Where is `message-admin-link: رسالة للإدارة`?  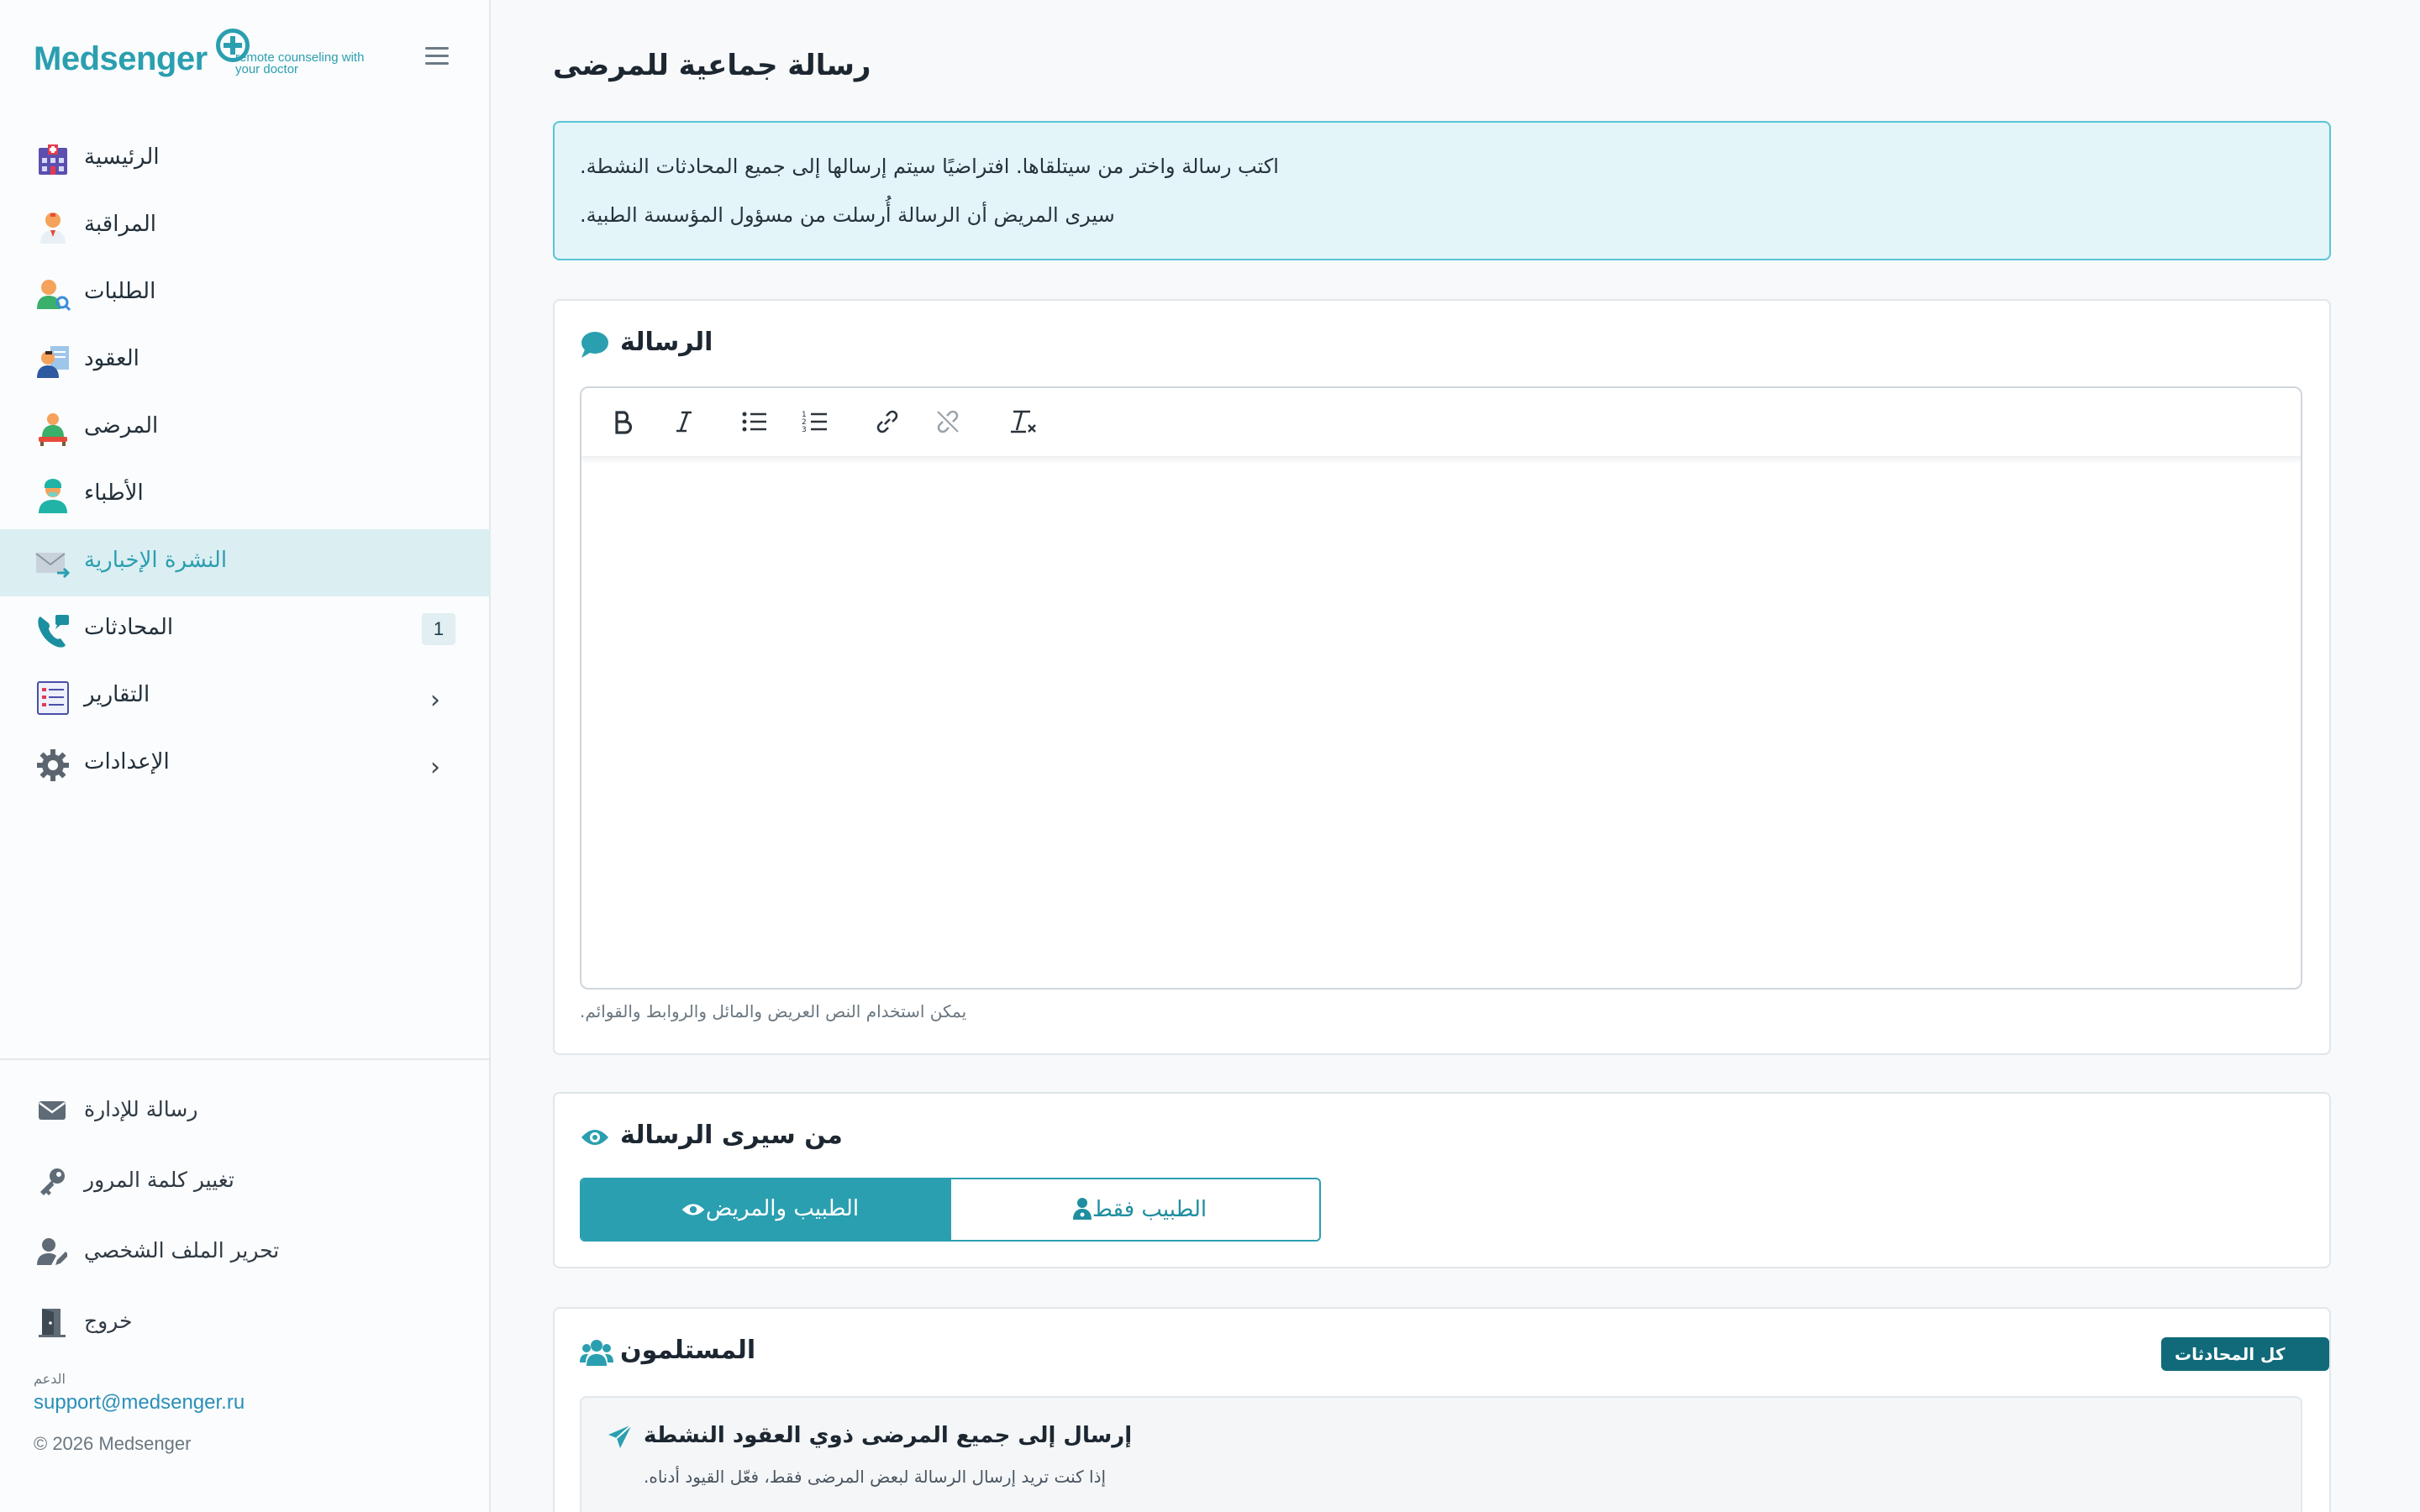 message-admin-link: رسالة للإدارة is located at coordinates (246, 1110).